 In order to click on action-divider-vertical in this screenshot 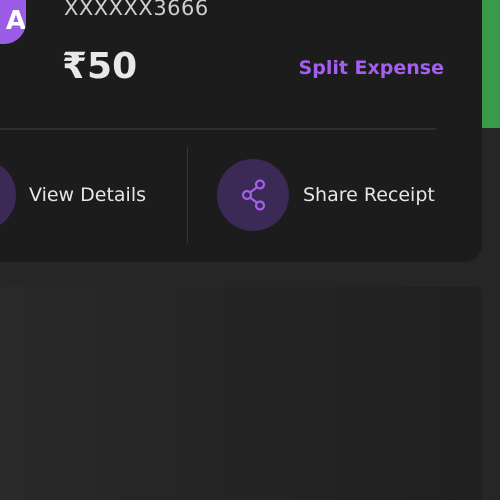, I will do `click(187, 195)`.